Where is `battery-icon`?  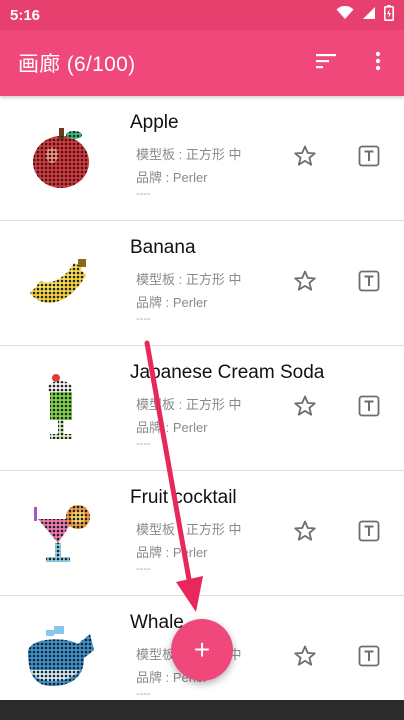 battery-icon is located at coordinates (389, 15).